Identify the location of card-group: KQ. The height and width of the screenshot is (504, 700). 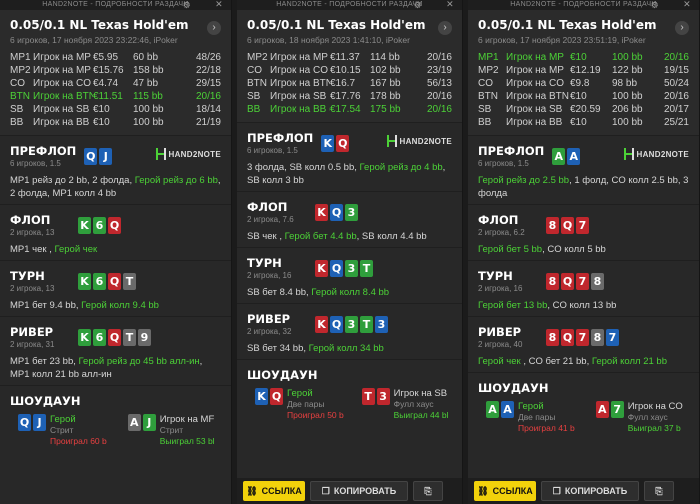
(335, 143).